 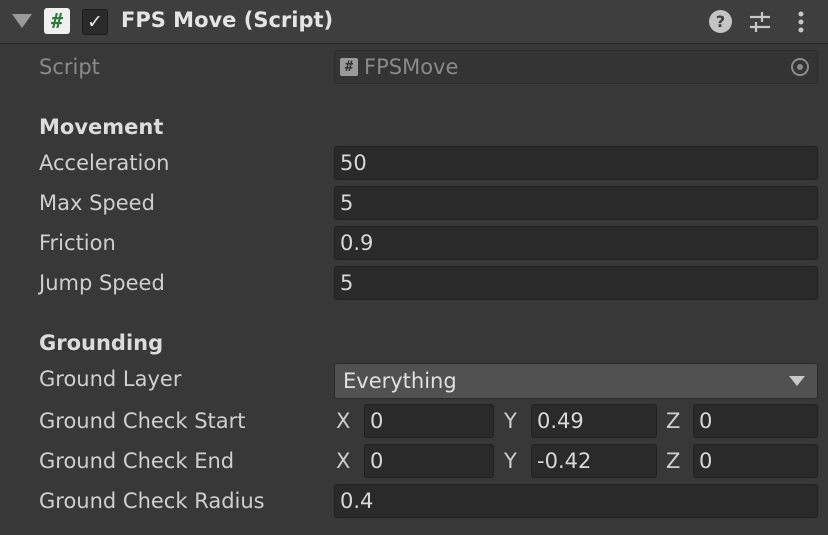 What do you see at coordinates (576, 381) in the screenshot?
I see `ground-layer-dropdown: Everything` at bounding box center [576, 381].